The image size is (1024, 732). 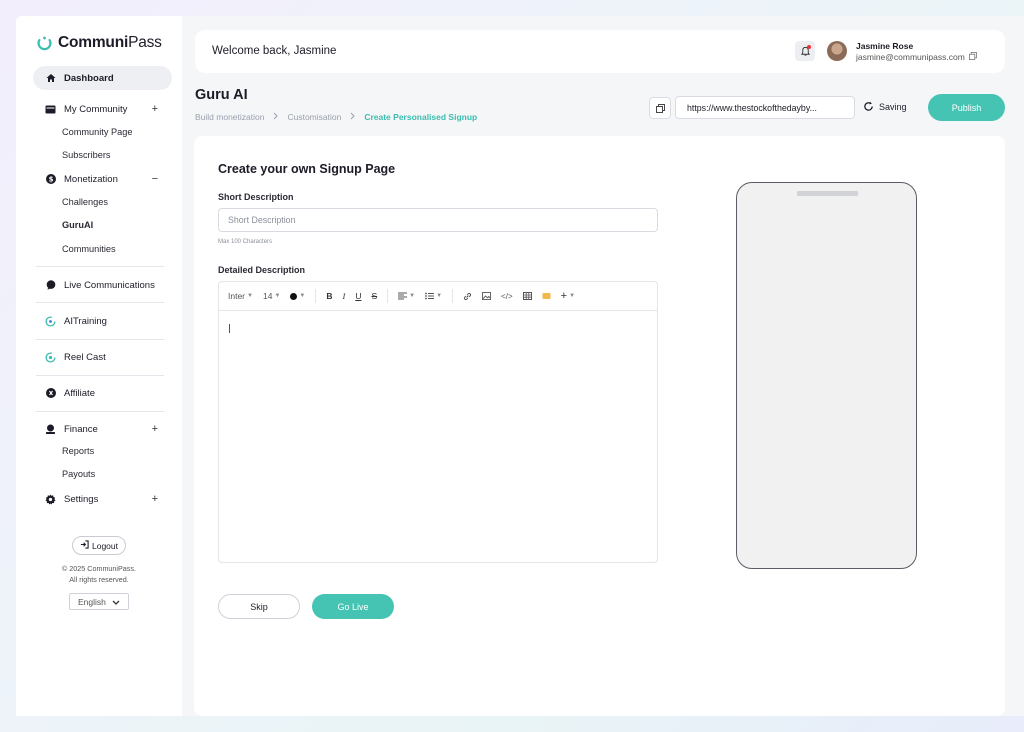 I want to click on nav-communities: Communities, so click(x=89, y=249).